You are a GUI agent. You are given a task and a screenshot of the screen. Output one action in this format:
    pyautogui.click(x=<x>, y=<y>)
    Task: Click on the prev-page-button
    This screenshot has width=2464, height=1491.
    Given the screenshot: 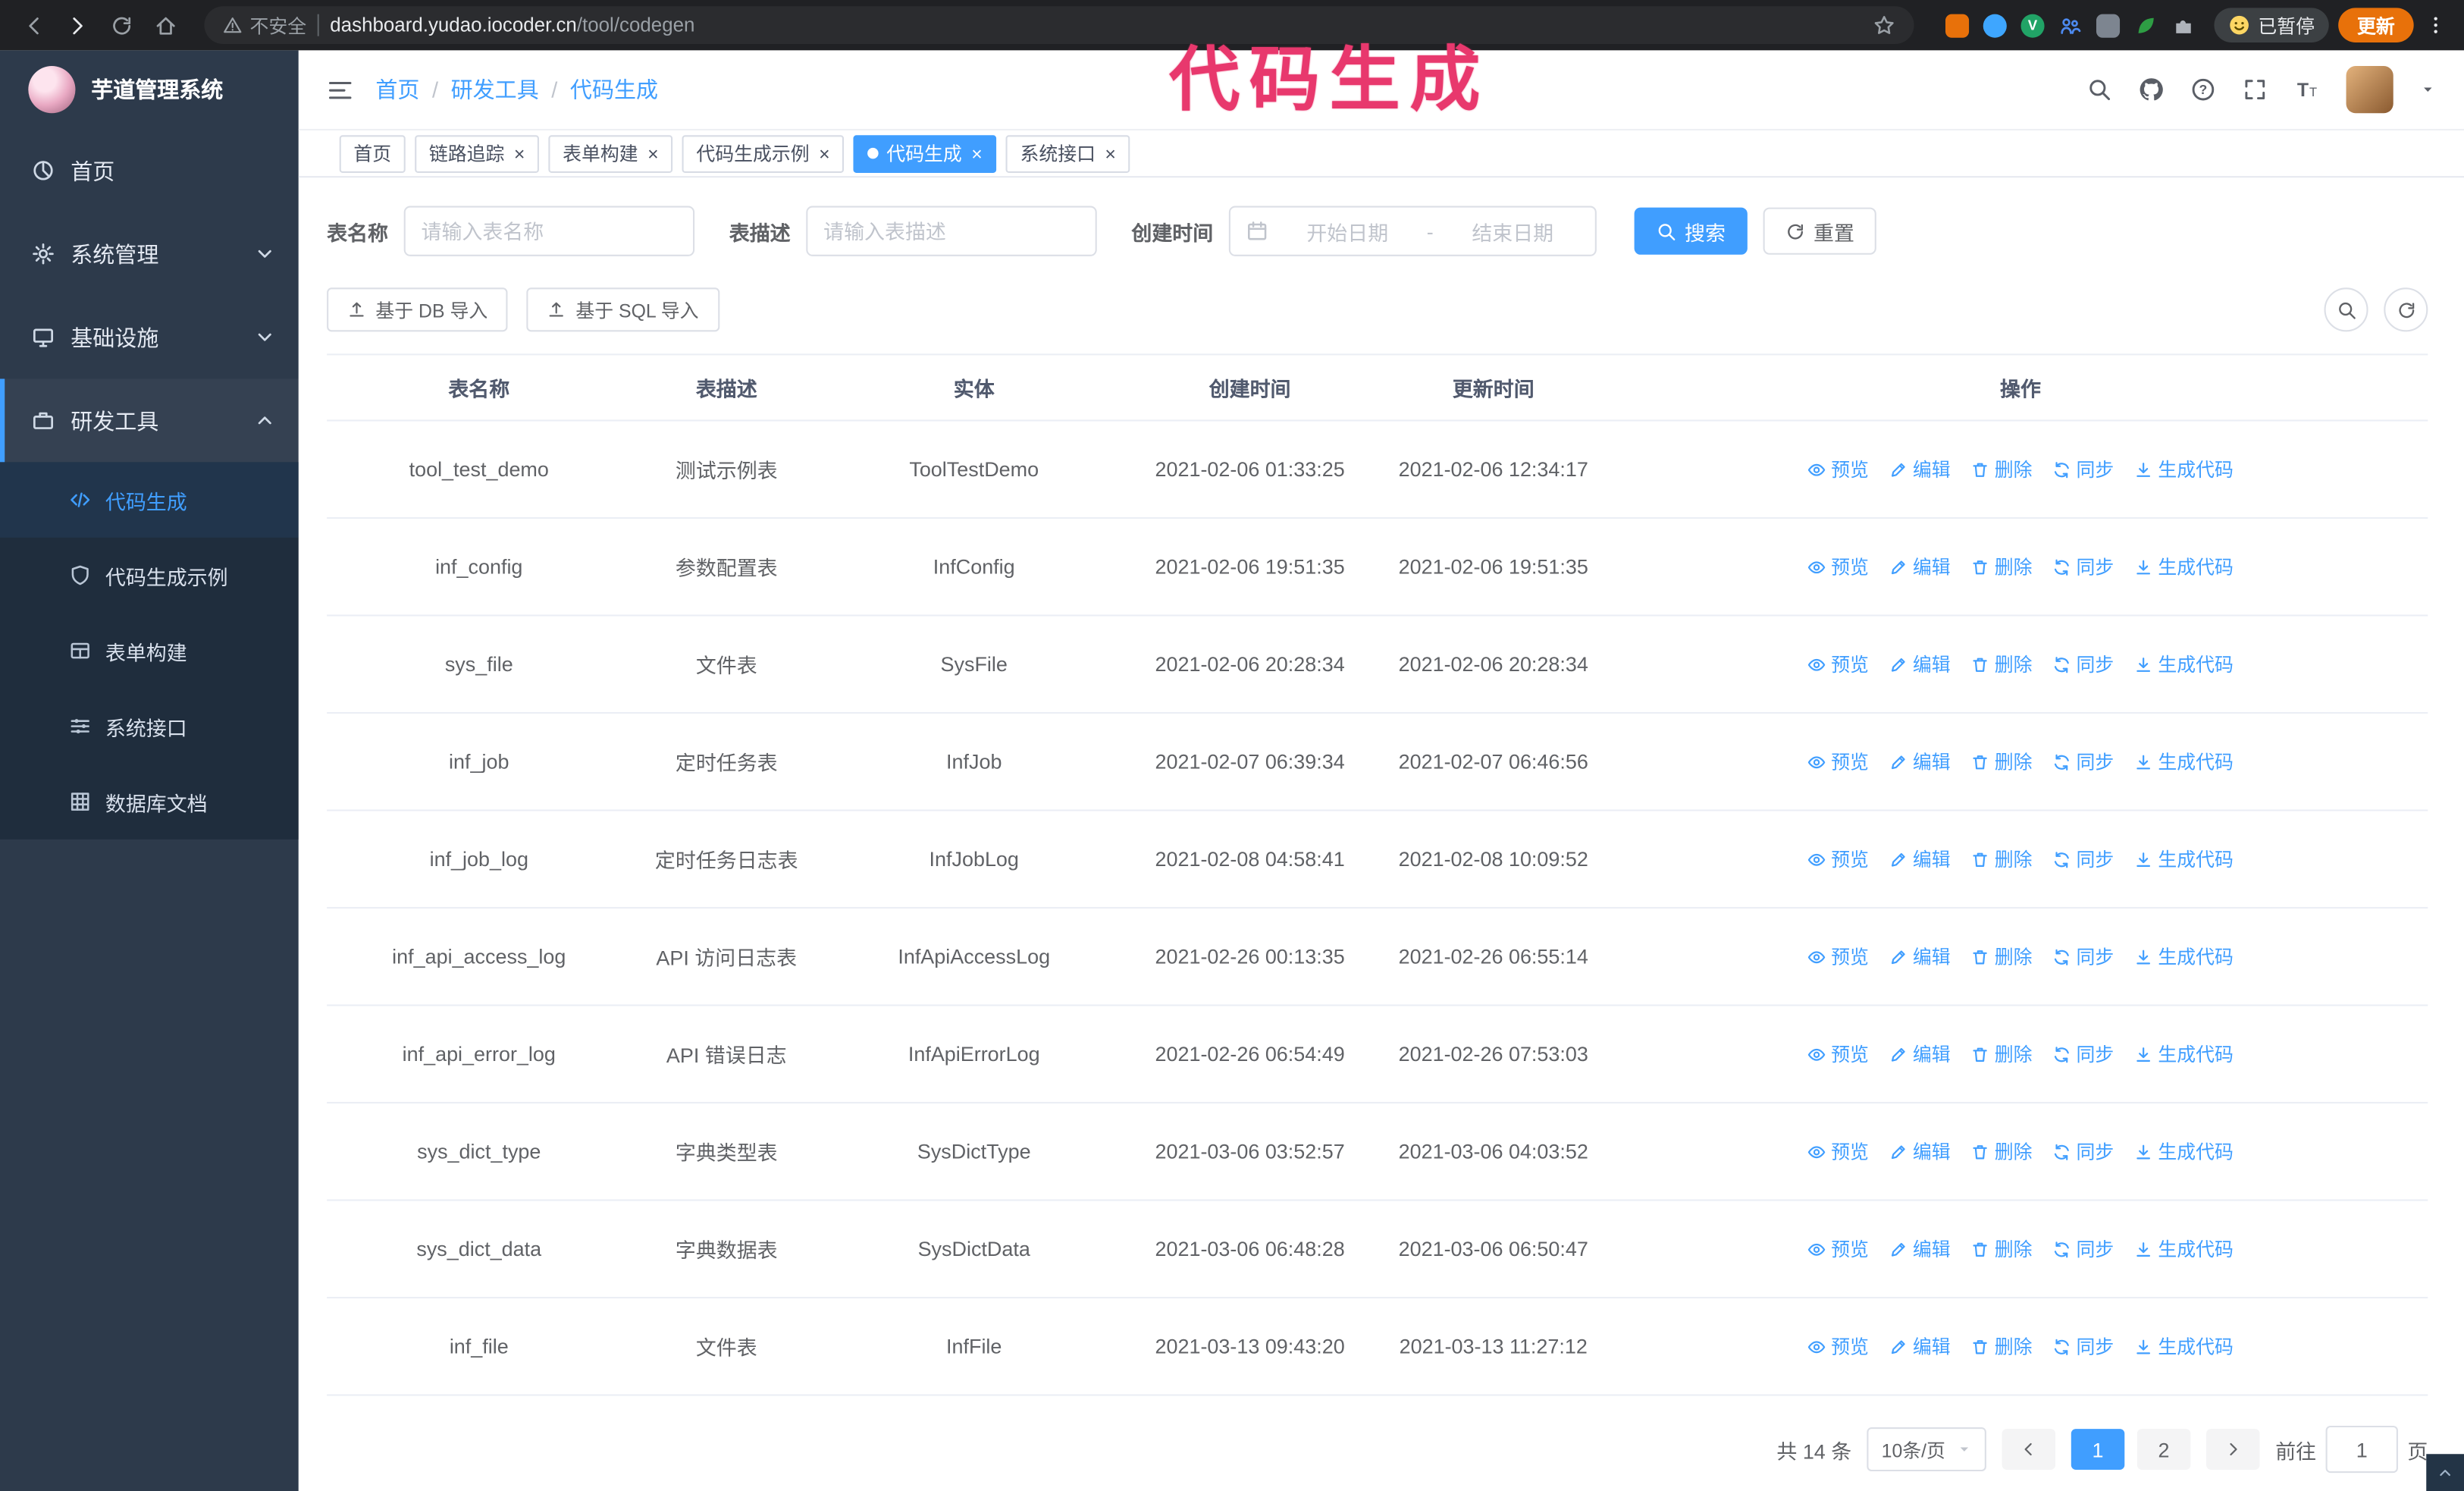 What is the action you would take?
    pyautogui.click(x=2029, y=1449)
    